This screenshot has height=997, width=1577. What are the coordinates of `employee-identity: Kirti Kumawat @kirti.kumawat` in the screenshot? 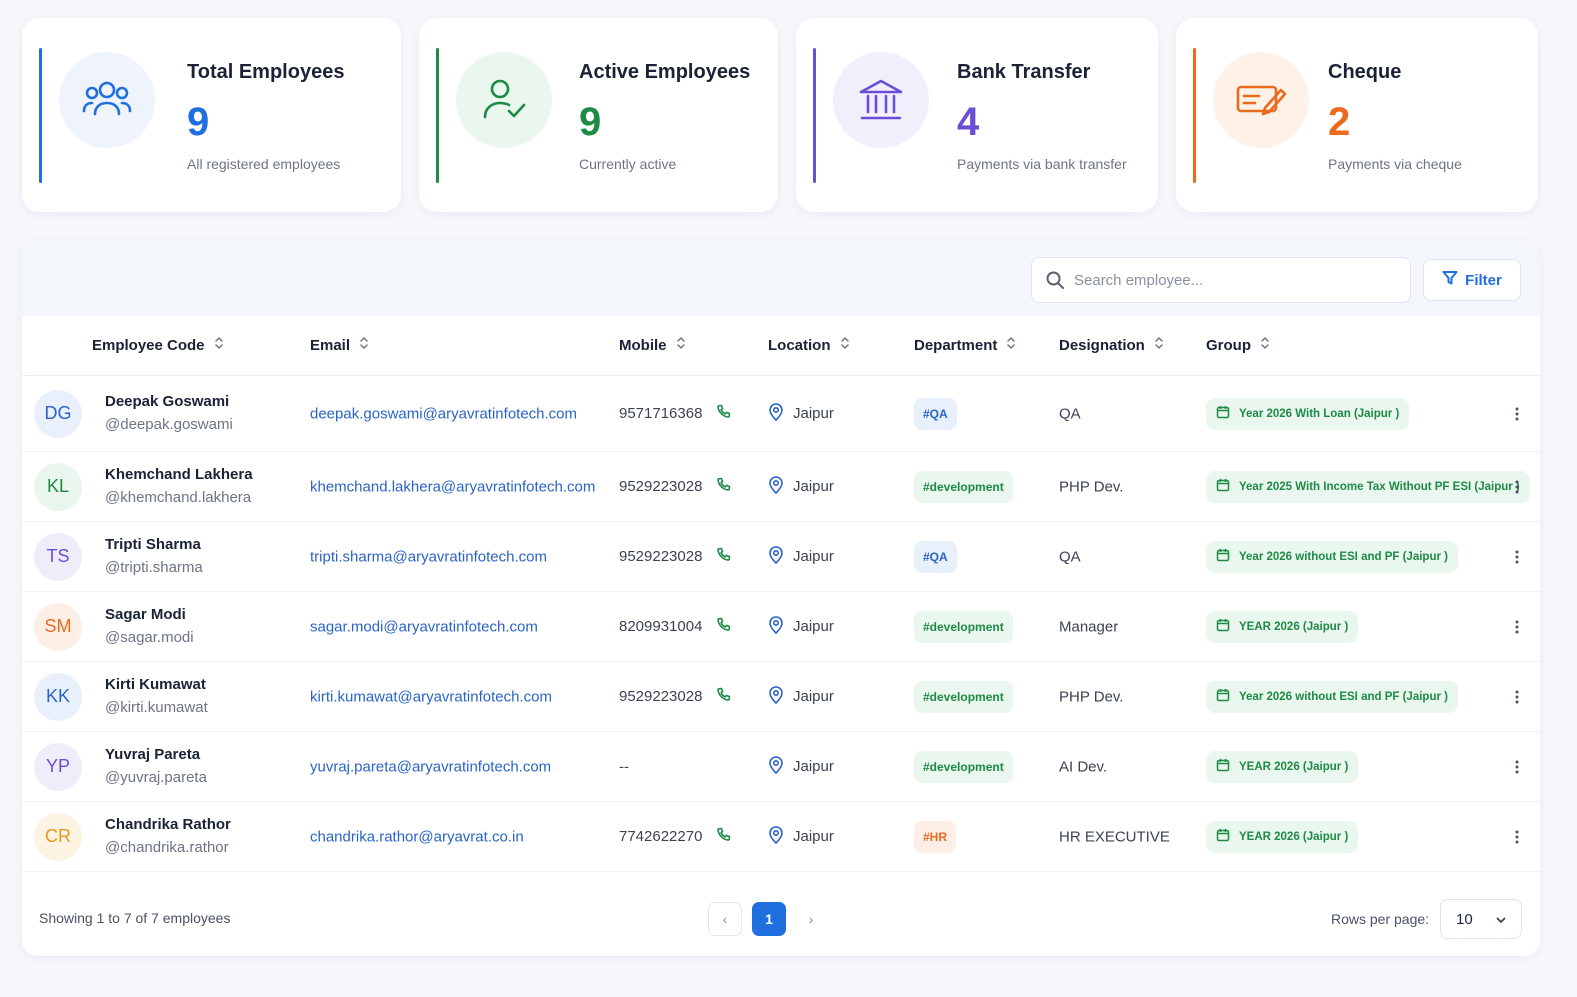 It's located at (156, 697).